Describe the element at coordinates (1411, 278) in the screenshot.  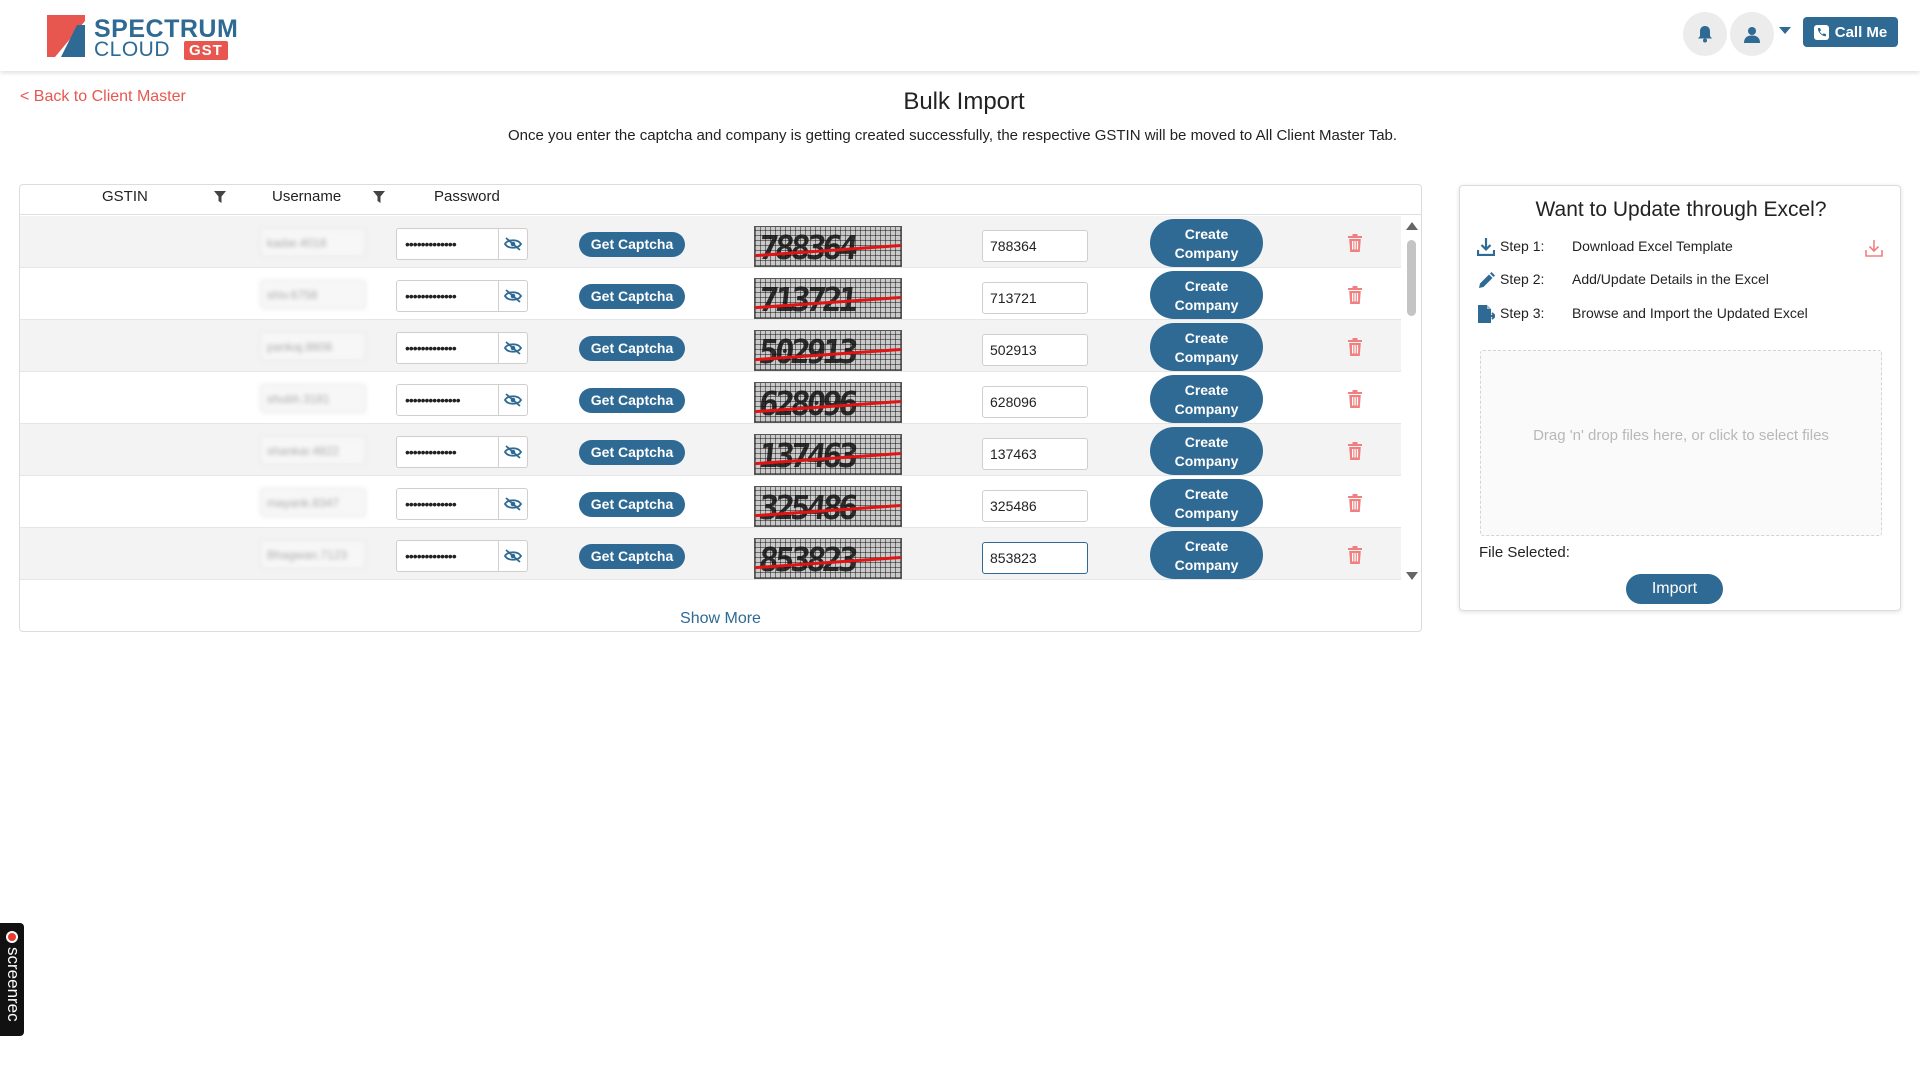
I see `scrollbar-thumb` at that location.